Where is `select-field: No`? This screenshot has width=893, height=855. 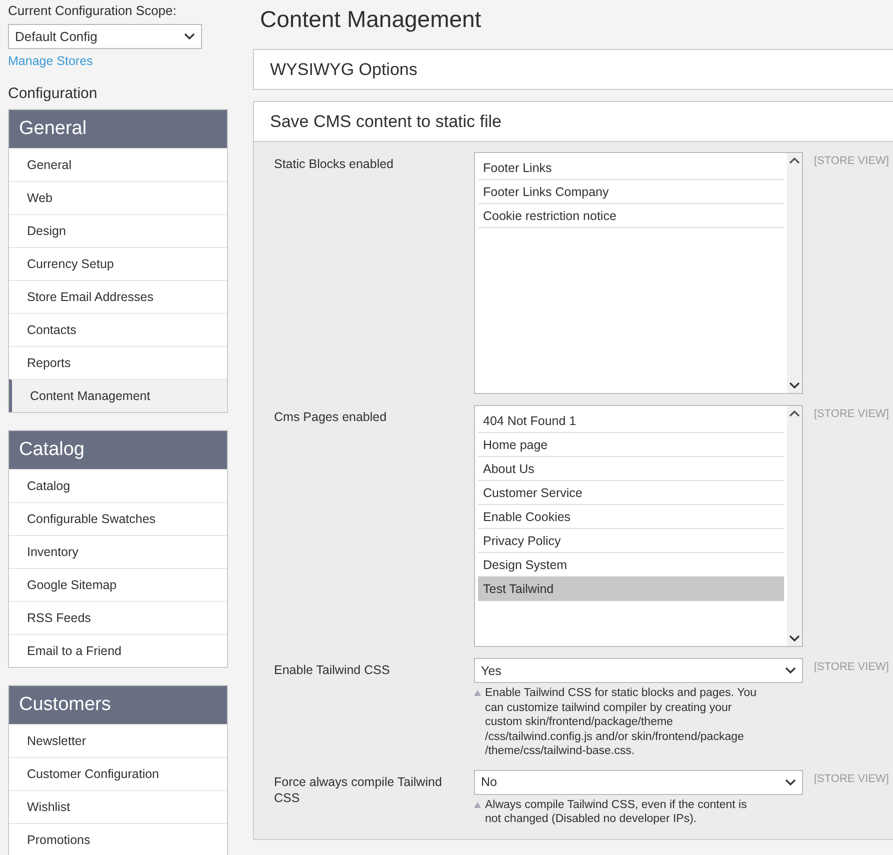 select-field: No is located at coordinates (638, 782).